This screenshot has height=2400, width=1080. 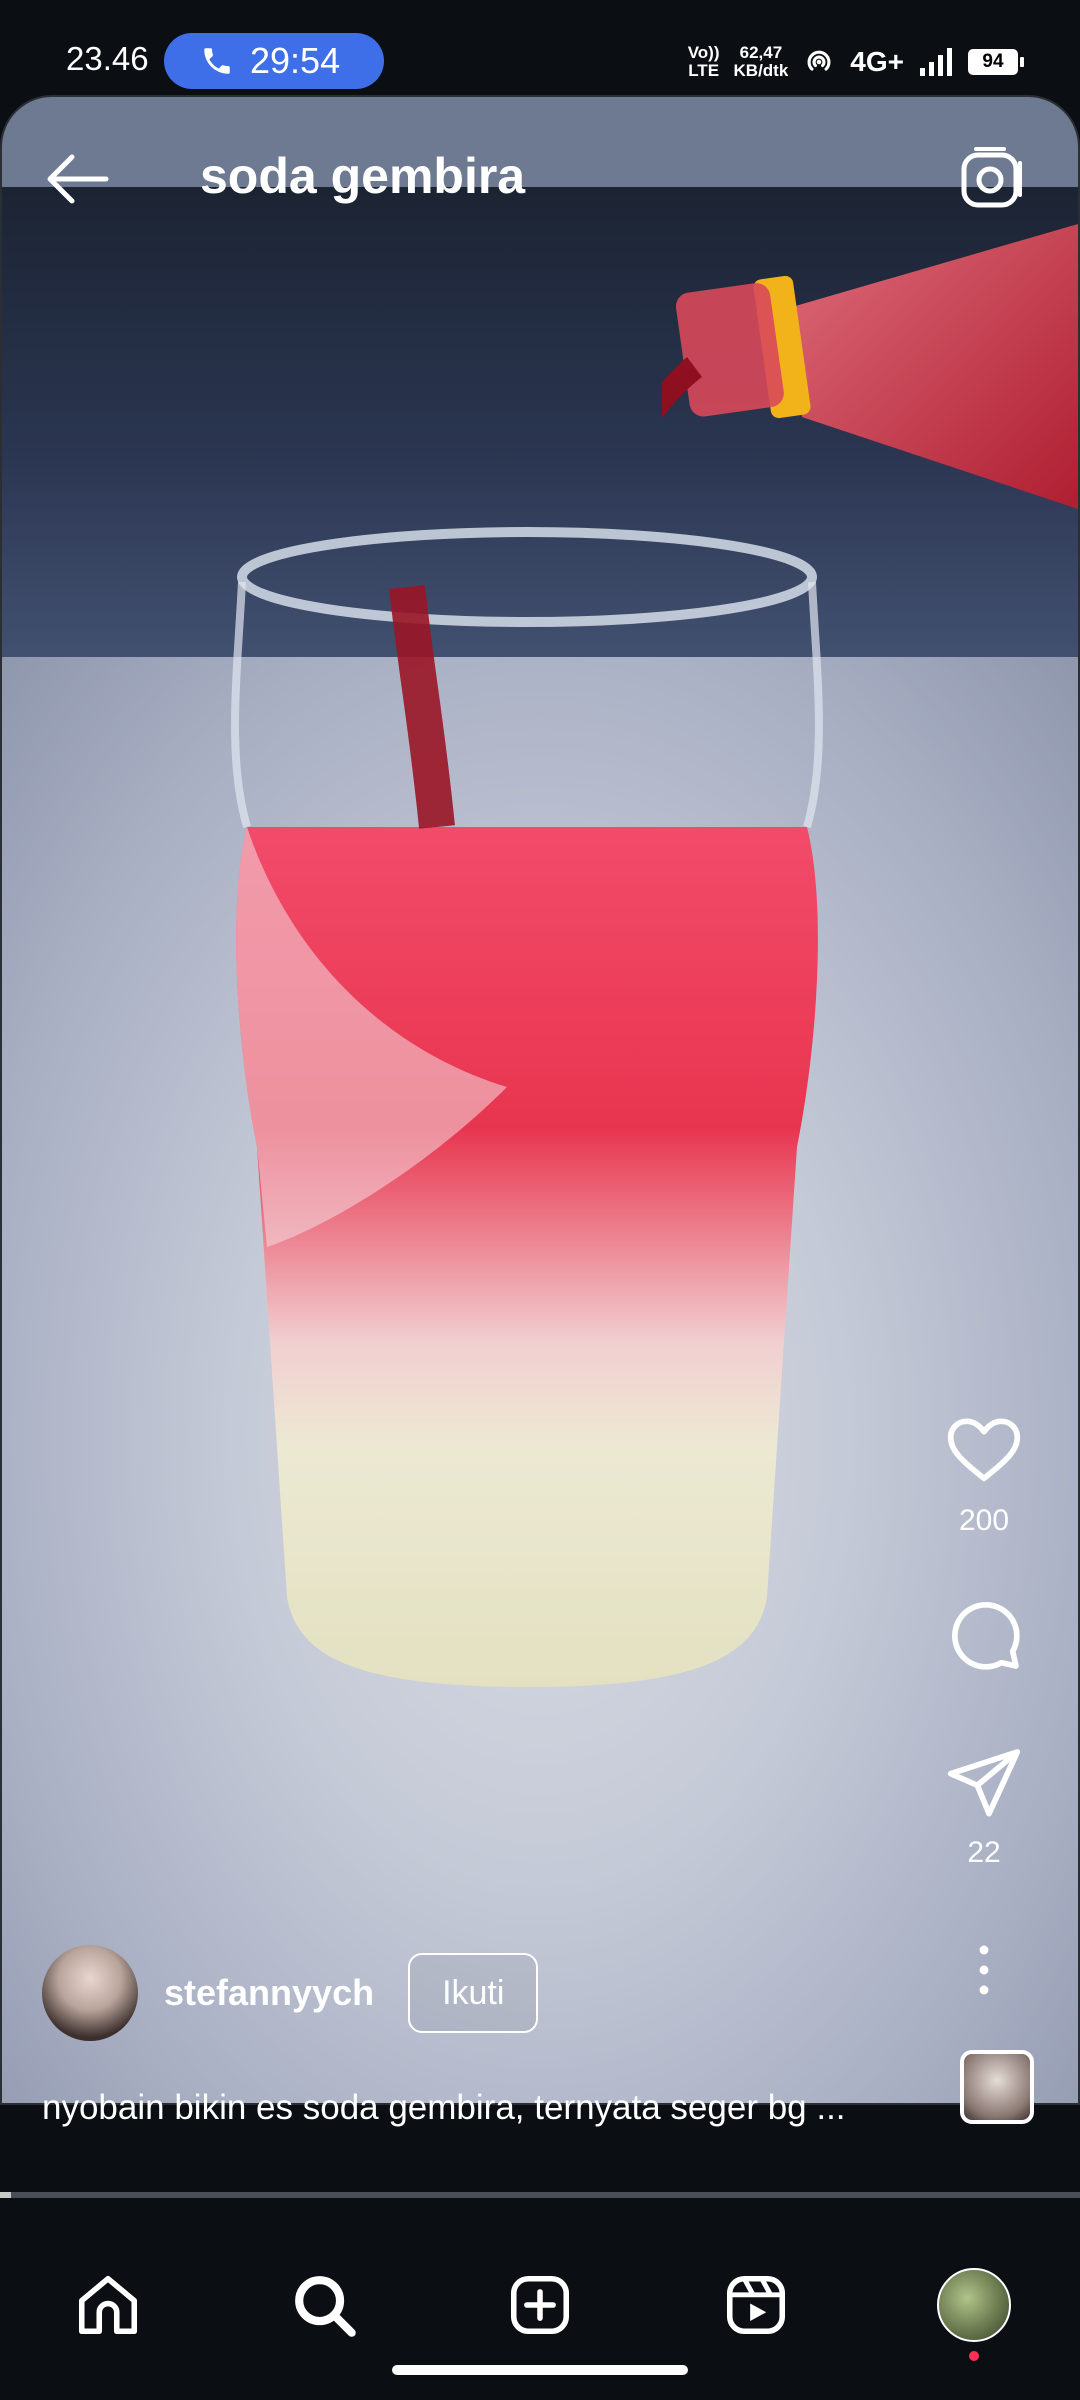 What do you see at coordinates (703, 61) in the screenshot?
I see `volte-indicator: Vo)) LTE` at bounding box center [703, 61].